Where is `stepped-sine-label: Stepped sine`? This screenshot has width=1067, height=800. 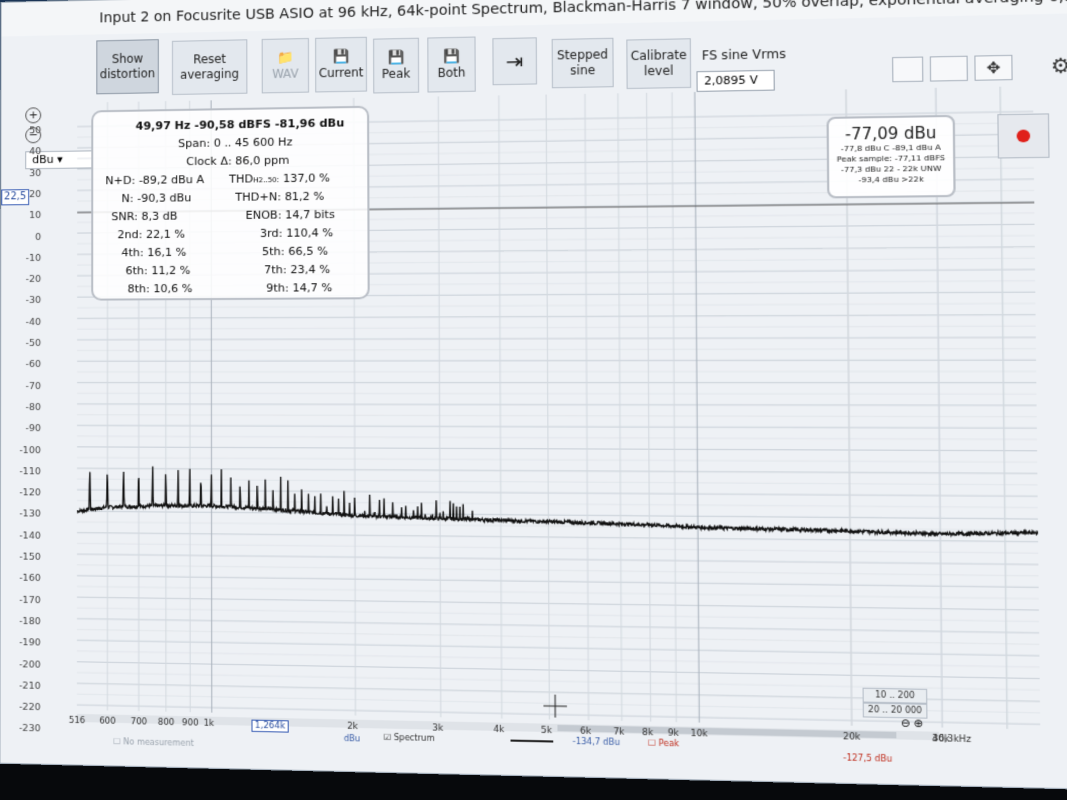 stepped-sine-label: Stepped sine is located at coordinates (583, 63).